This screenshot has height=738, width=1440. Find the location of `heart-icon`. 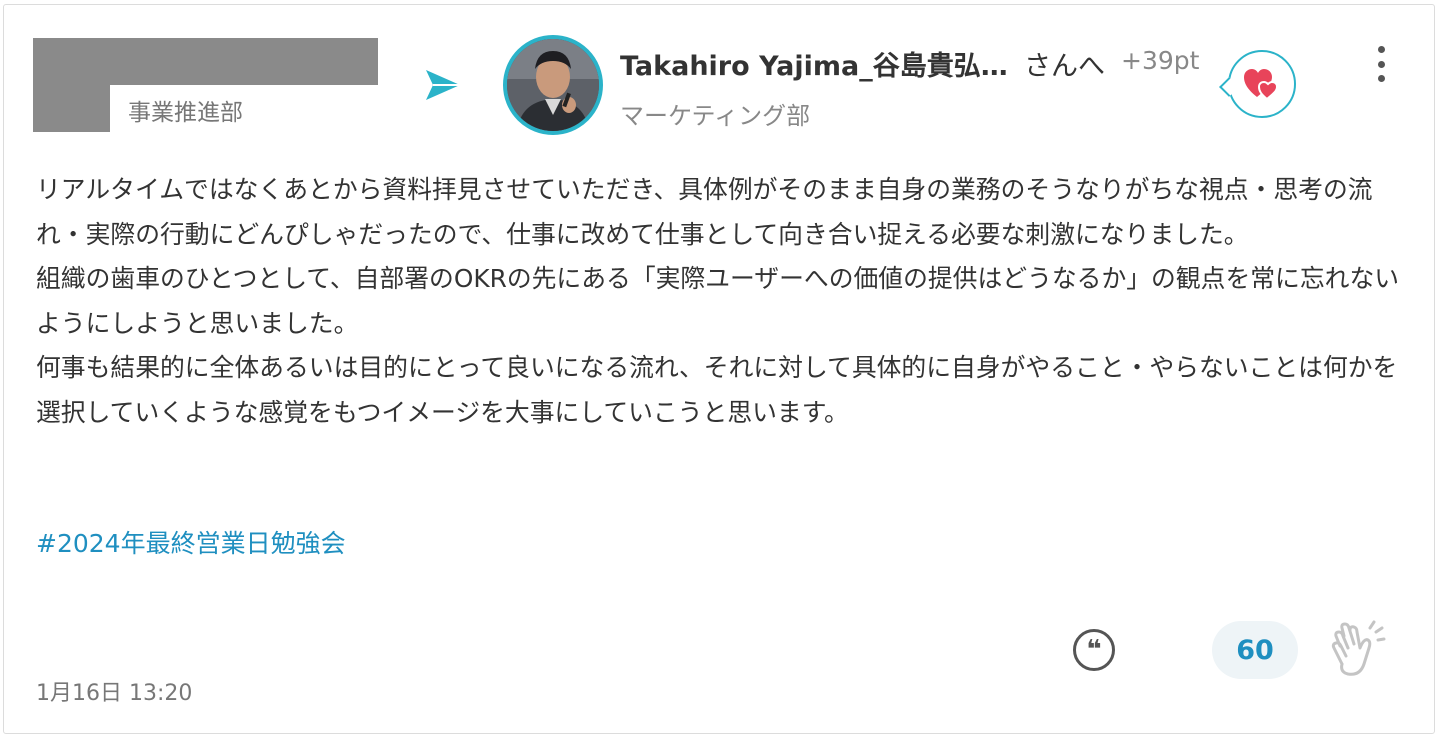

heart-icon is located at coordinates (1261, 85).